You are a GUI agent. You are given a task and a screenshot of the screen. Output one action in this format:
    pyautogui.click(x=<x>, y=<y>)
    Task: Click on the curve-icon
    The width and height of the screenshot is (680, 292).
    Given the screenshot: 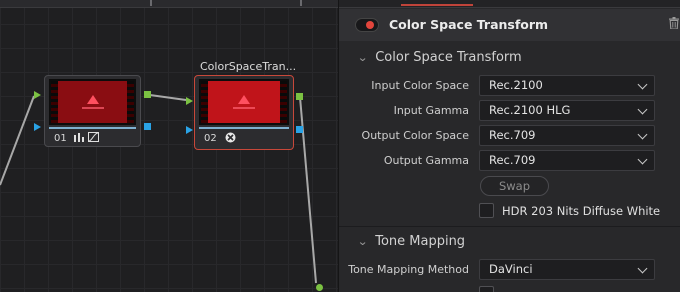 What is the action you would take?
    pyautogui.click(x=93, y=138)
    